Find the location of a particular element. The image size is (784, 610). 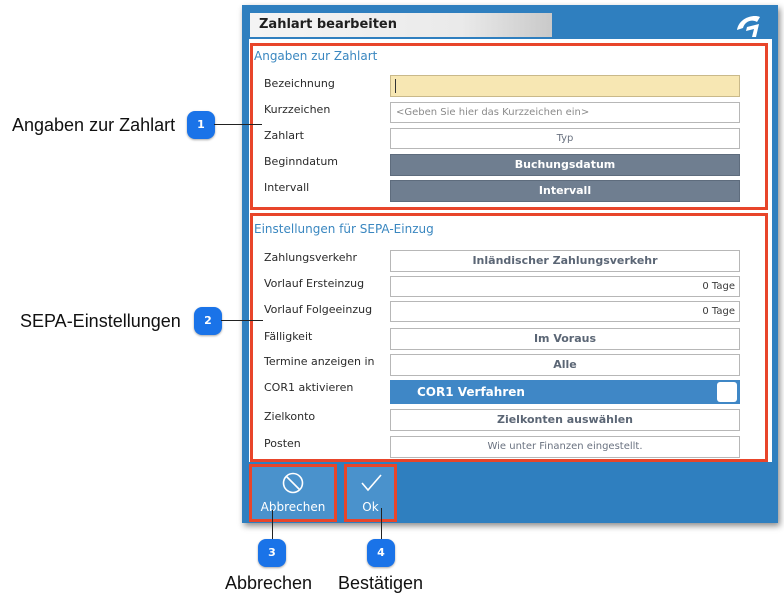

label-termine-anzeigen: Termine anzeigen in is located at coordinates (319, 361).